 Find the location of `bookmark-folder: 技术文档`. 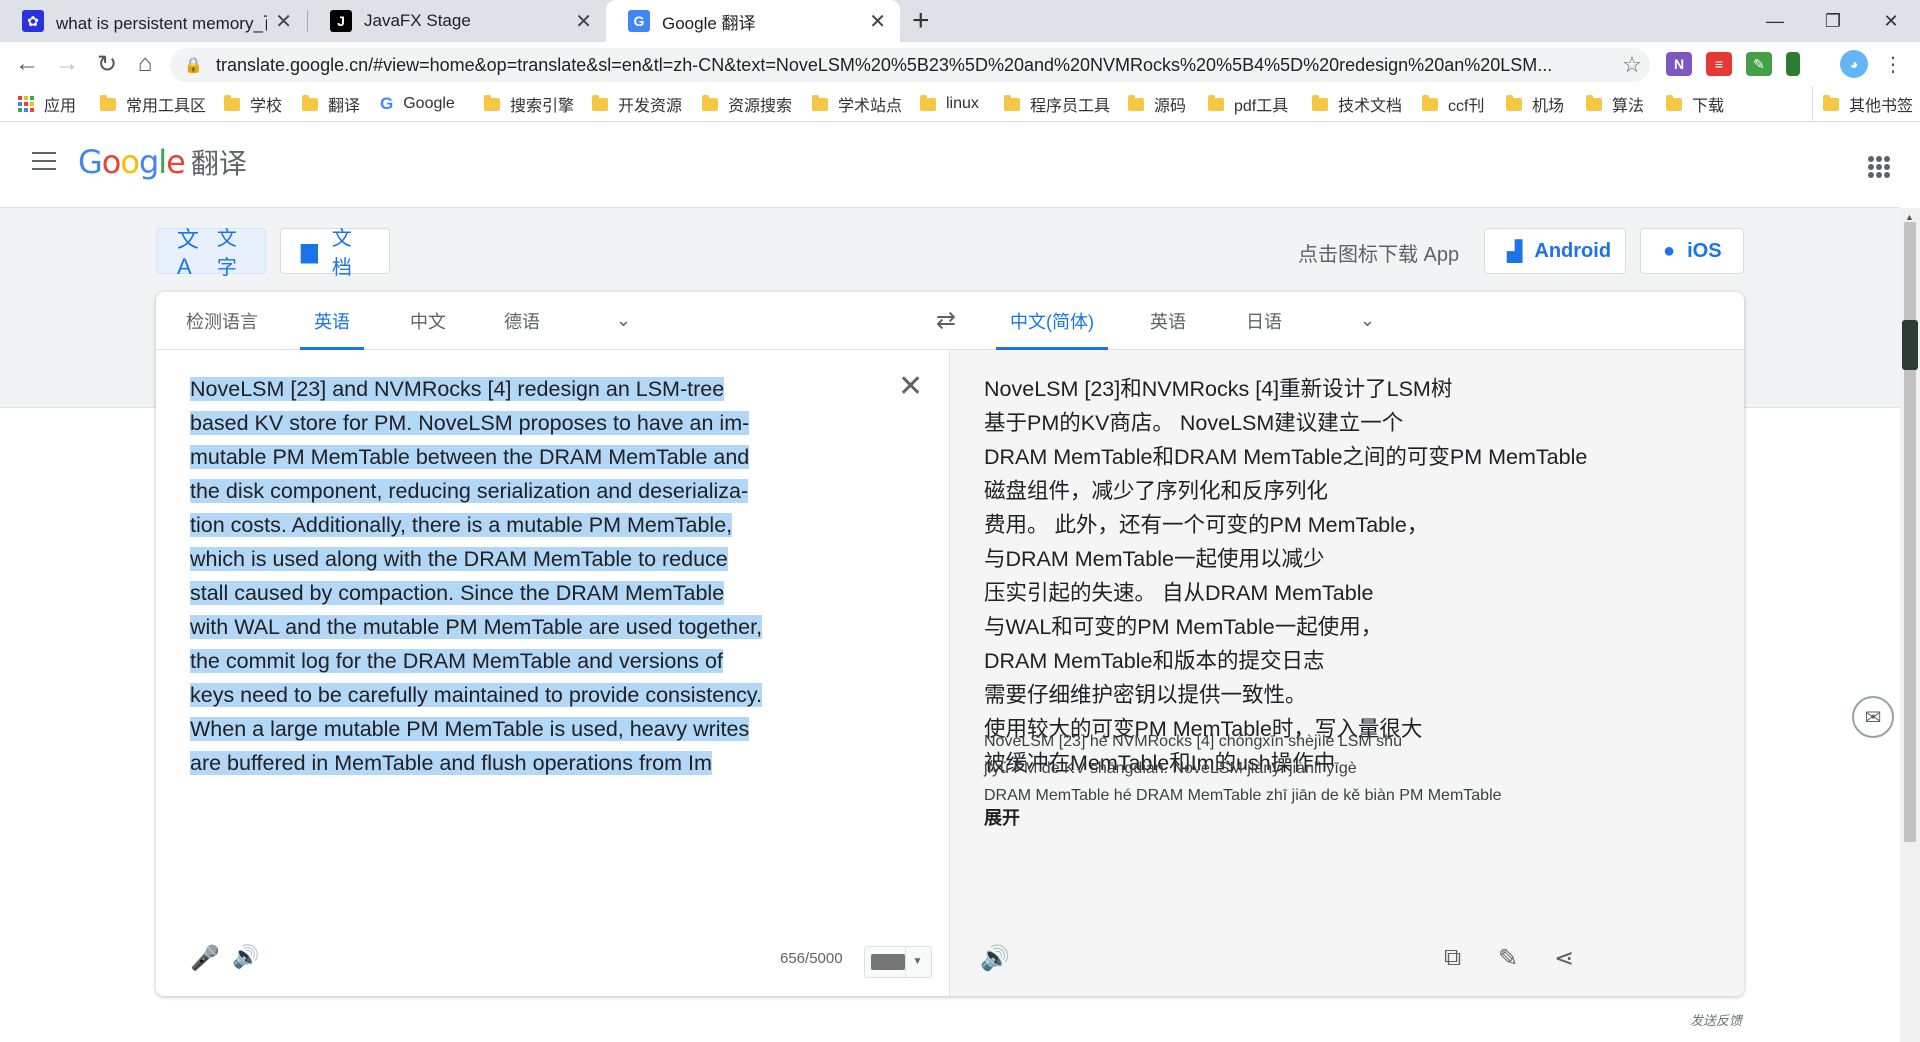

bookmark-folder: 技术文档 is located at coordinates (1357, 104).